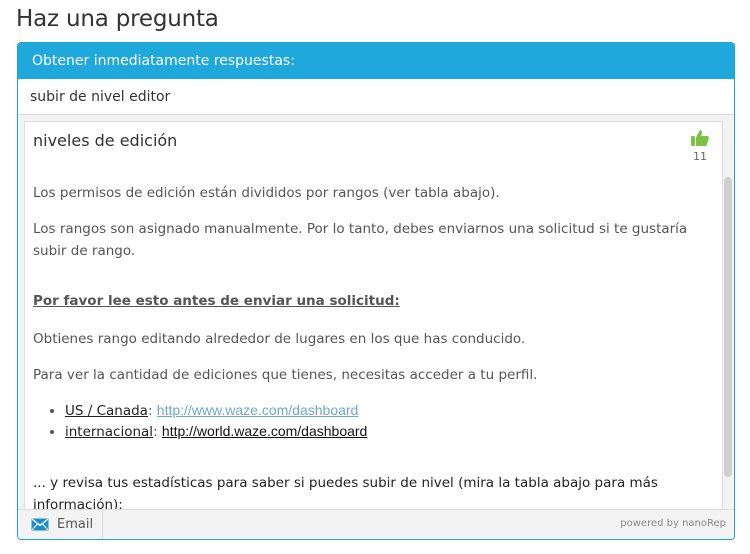 Image resolution: width=750 pixels, height=554 pixels. What do you see at coordinates (109, 432) in the screenshot?
I see `region-label-international: internacional` at bounding box center [109, 432].